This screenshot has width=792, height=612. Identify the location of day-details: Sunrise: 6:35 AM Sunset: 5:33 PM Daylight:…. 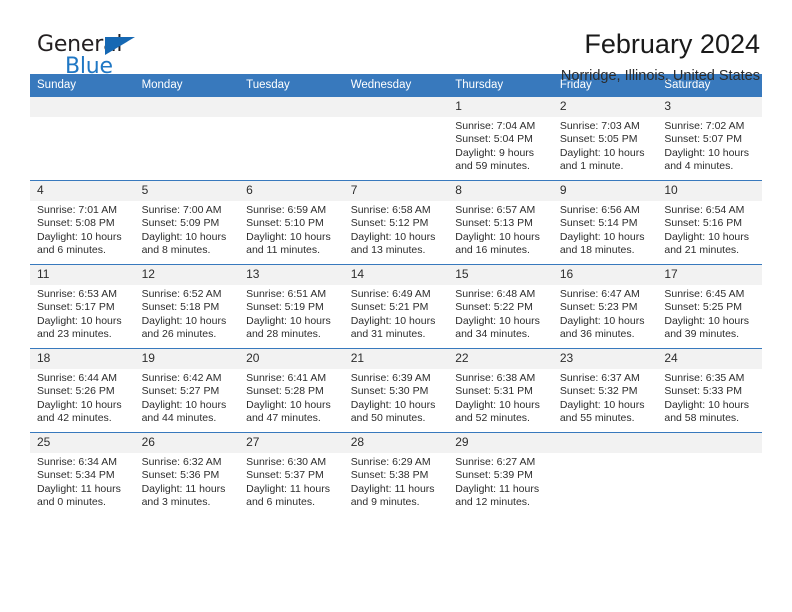
(709, 397).